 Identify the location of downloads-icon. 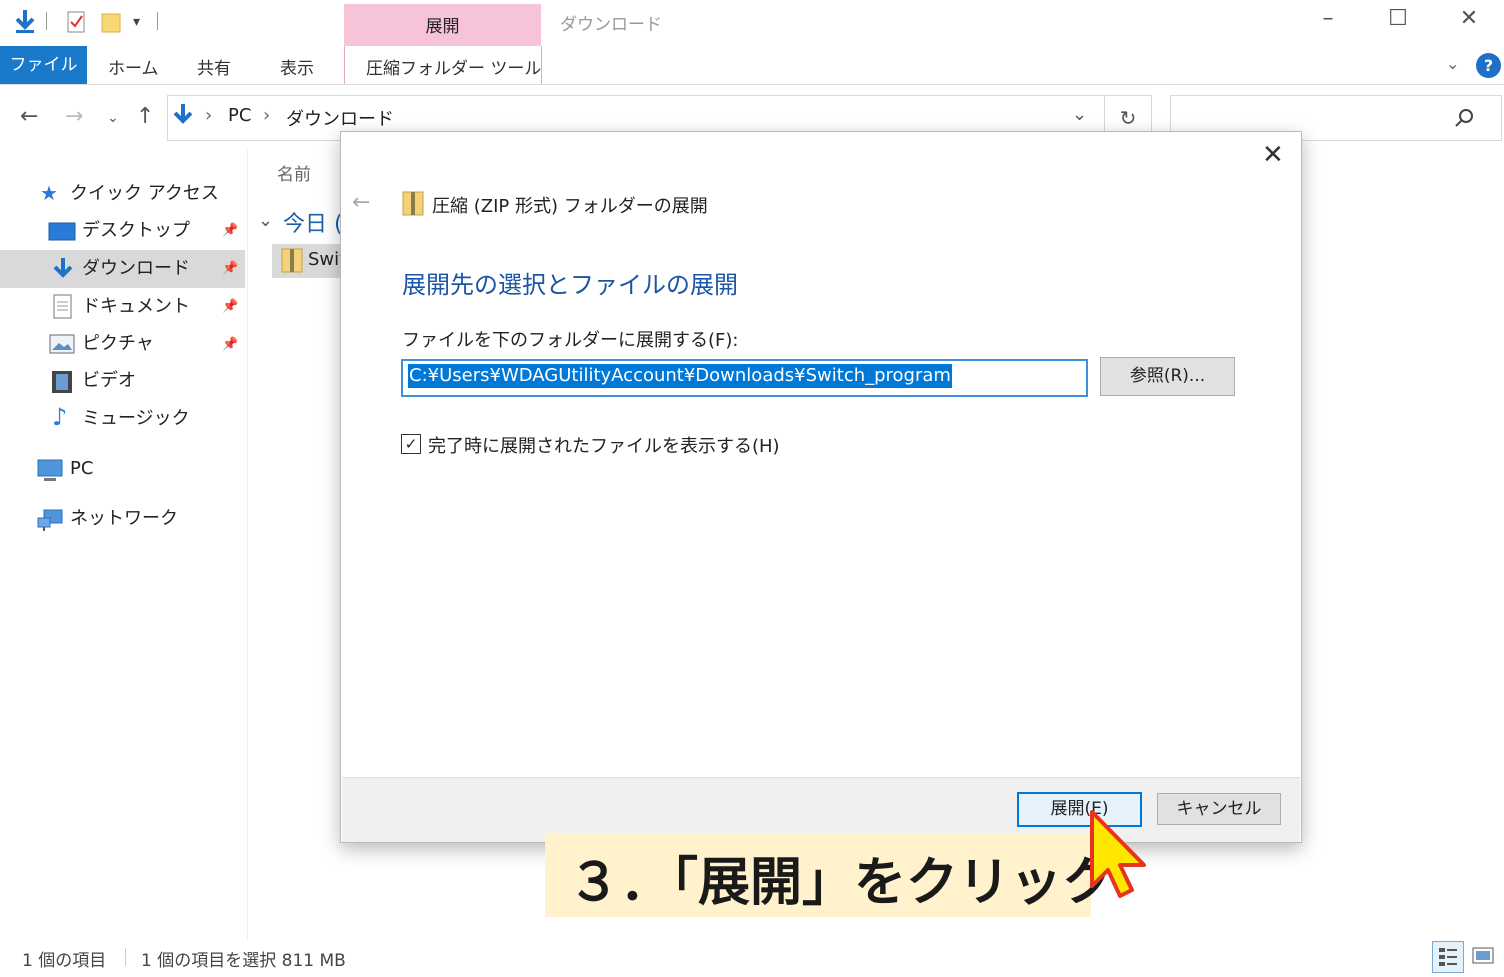
(63, 268).